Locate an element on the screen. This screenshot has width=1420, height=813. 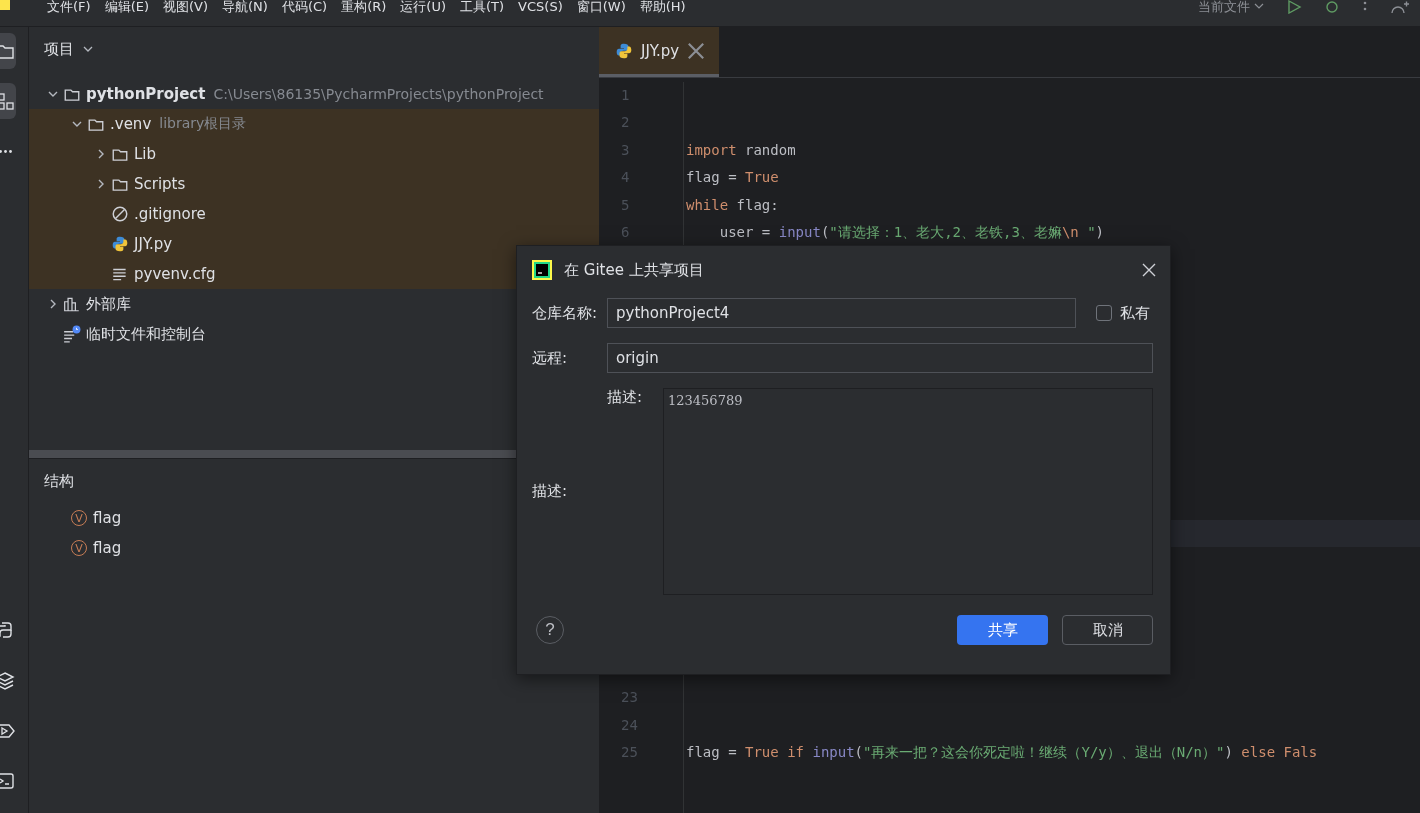
field-label: 远程: is located at coordinates (550, 358).